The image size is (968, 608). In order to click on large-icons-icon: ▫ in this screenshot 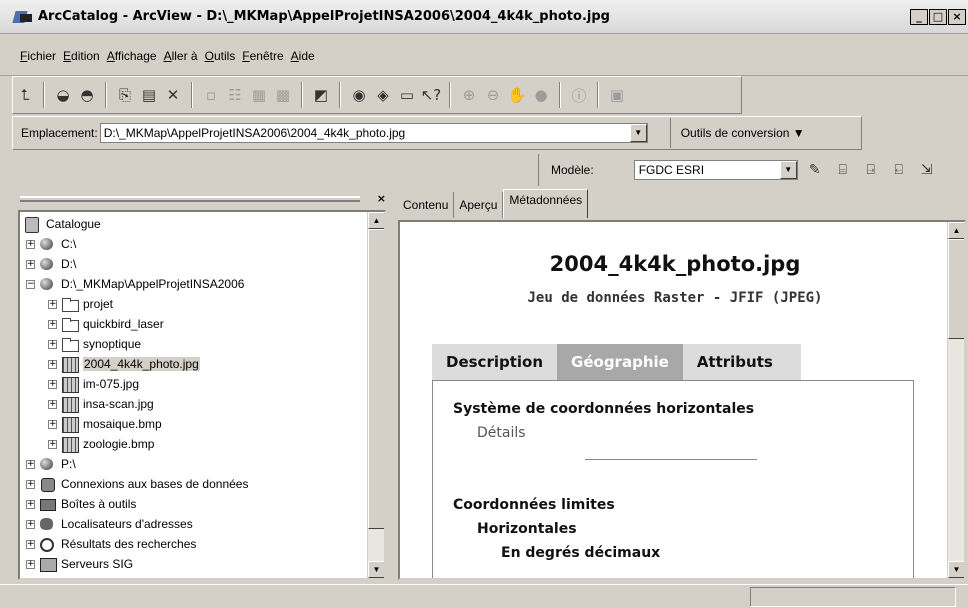, I will do `click(211, 95)`.